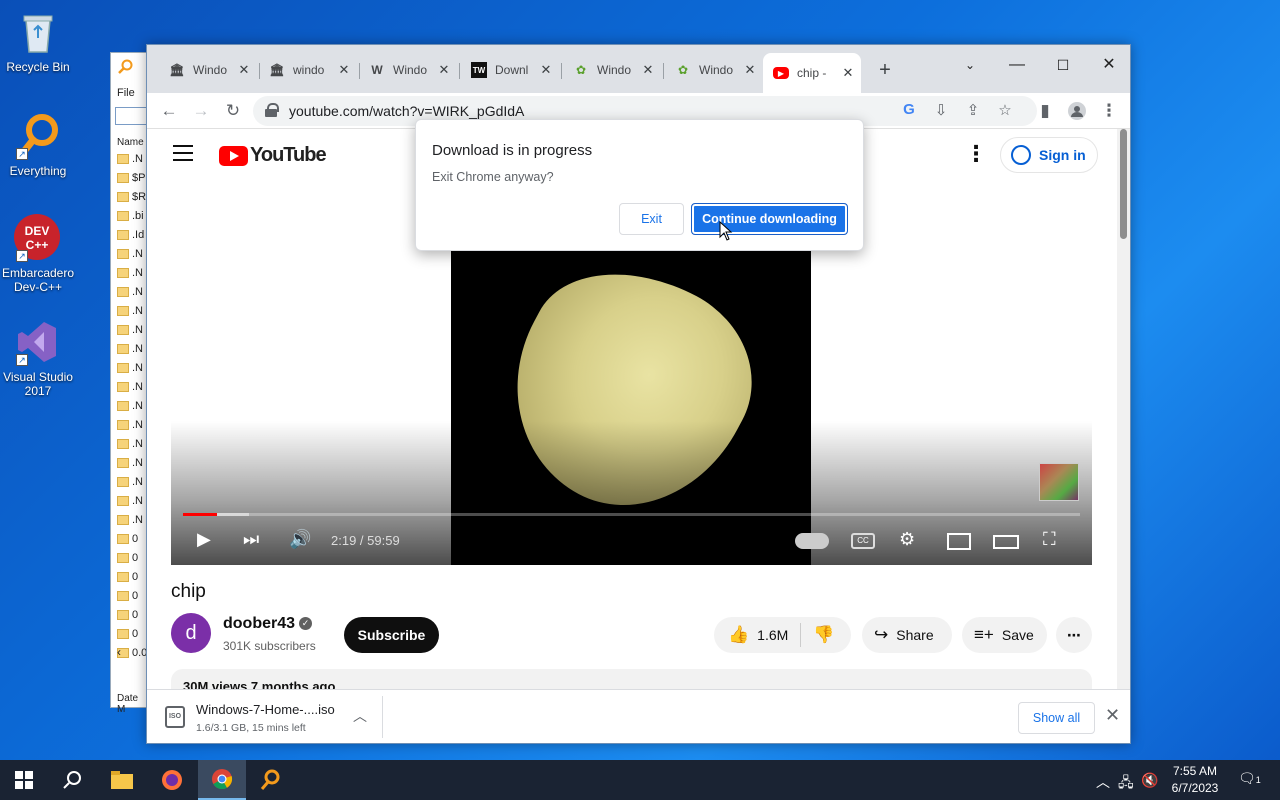  I want to click on forward-button: →, so click(201, 111).